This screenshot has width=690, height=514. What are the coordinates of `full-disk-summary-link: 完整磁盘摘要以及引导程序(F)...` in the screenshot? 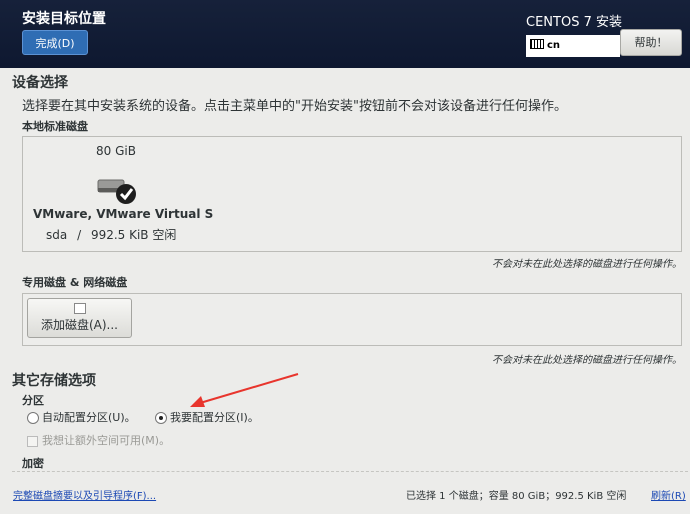 It's located at (84, 494).